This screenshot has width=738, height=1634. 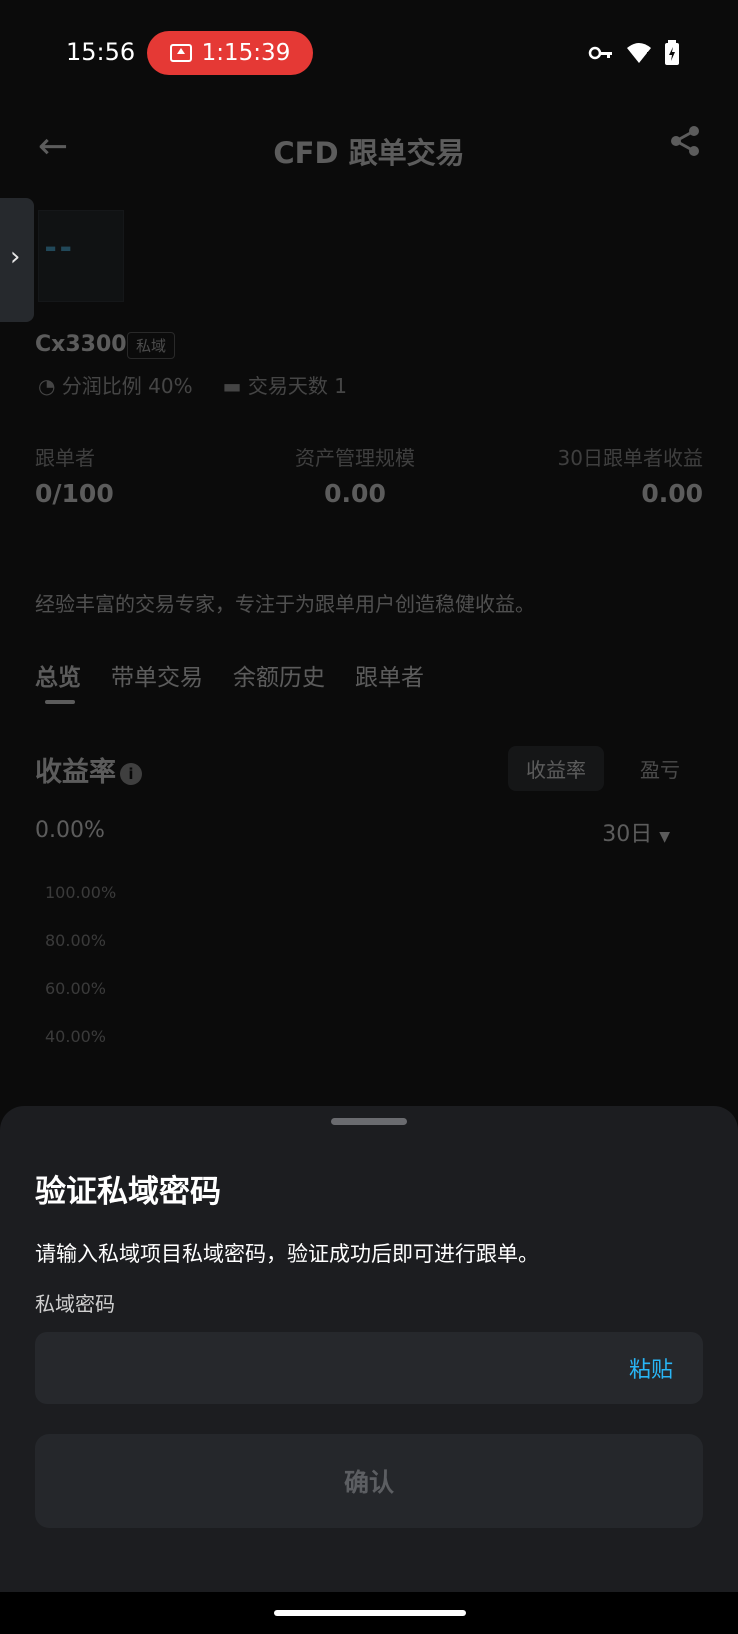 What do you see at coordinates (128, 1192) in the screenshot?
I see `sheet-title: 验证私域密码` at bounding box center [128, 1192].